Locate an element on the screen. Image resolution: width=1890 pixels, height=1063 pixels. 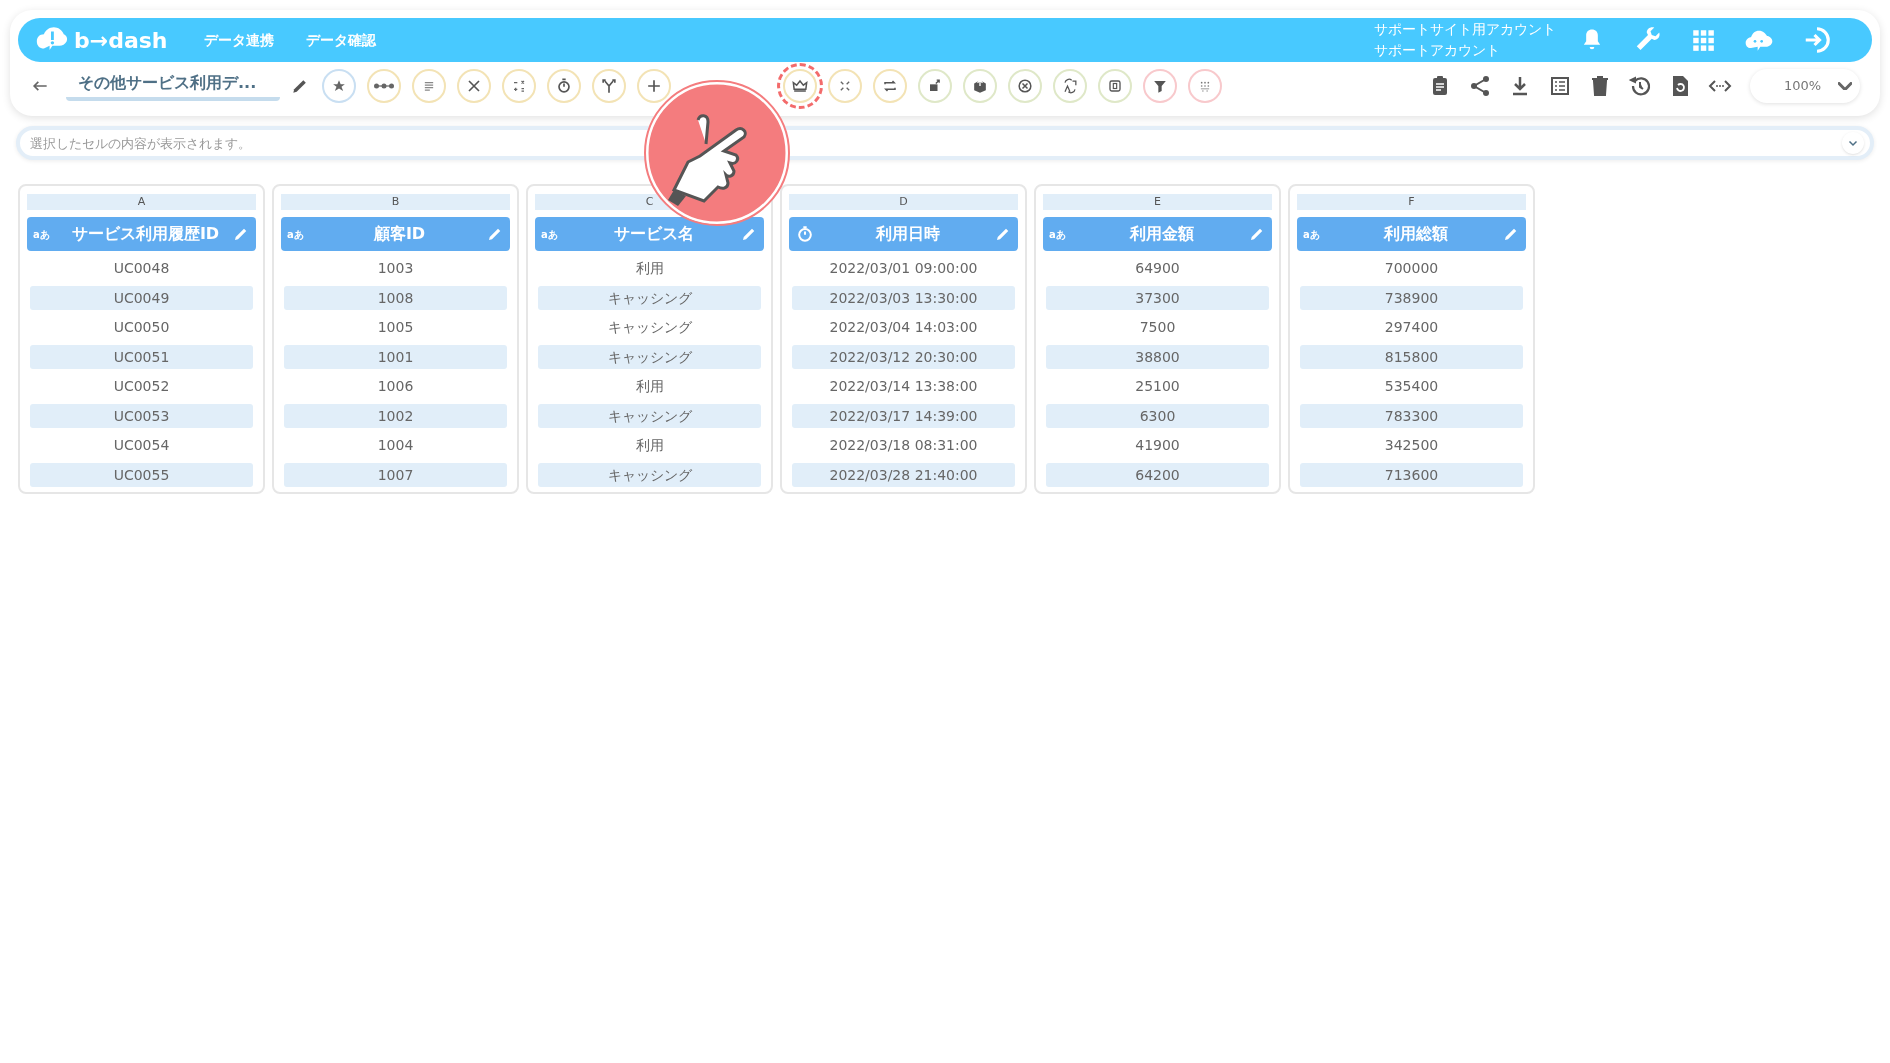
table-cell: UC0048 is located at coordinates (141, 268).